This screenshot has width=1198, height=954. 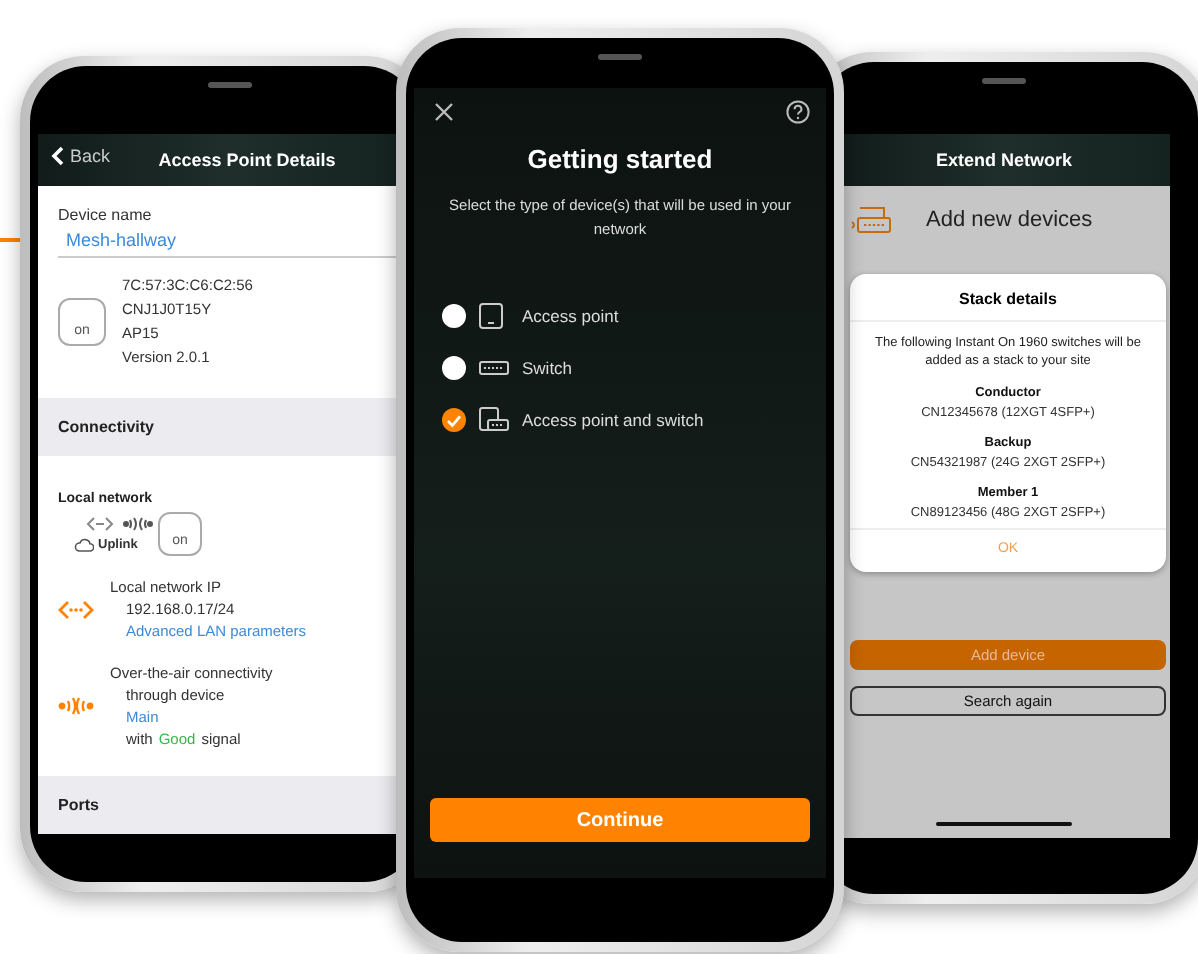 I want to click on option-label: Switch, so click(x=547, y=368).